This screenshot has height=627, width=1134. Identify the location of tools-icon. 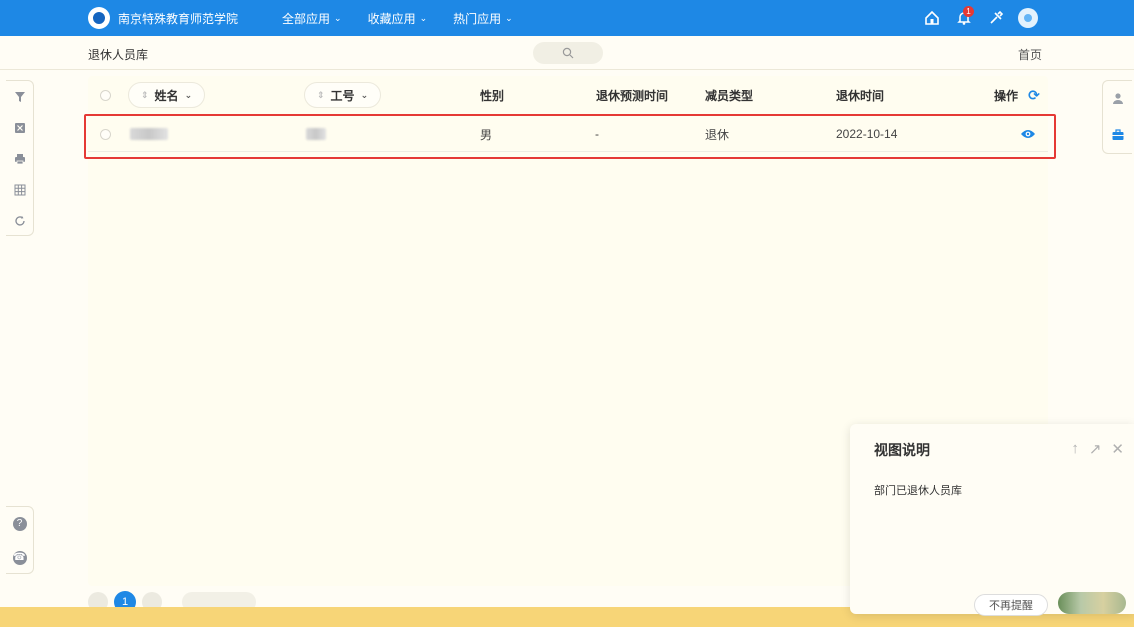
(996, 18).